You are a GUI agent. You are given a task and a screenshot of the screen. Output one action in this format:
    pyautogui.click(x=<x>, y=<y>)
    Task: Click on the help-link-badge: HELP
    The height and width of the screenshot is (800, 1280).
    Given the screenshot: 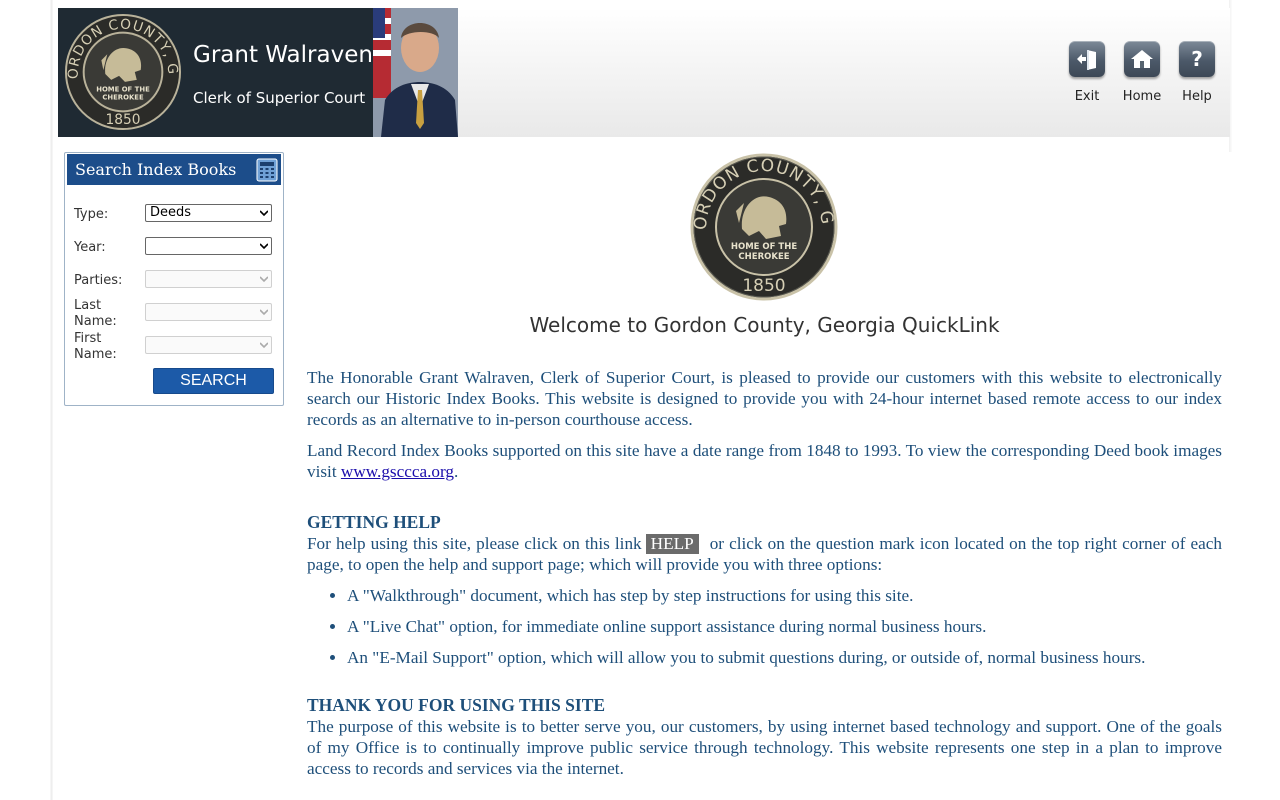 What is the action you would take?
    pyautogui.click(x=672, y=544)
    